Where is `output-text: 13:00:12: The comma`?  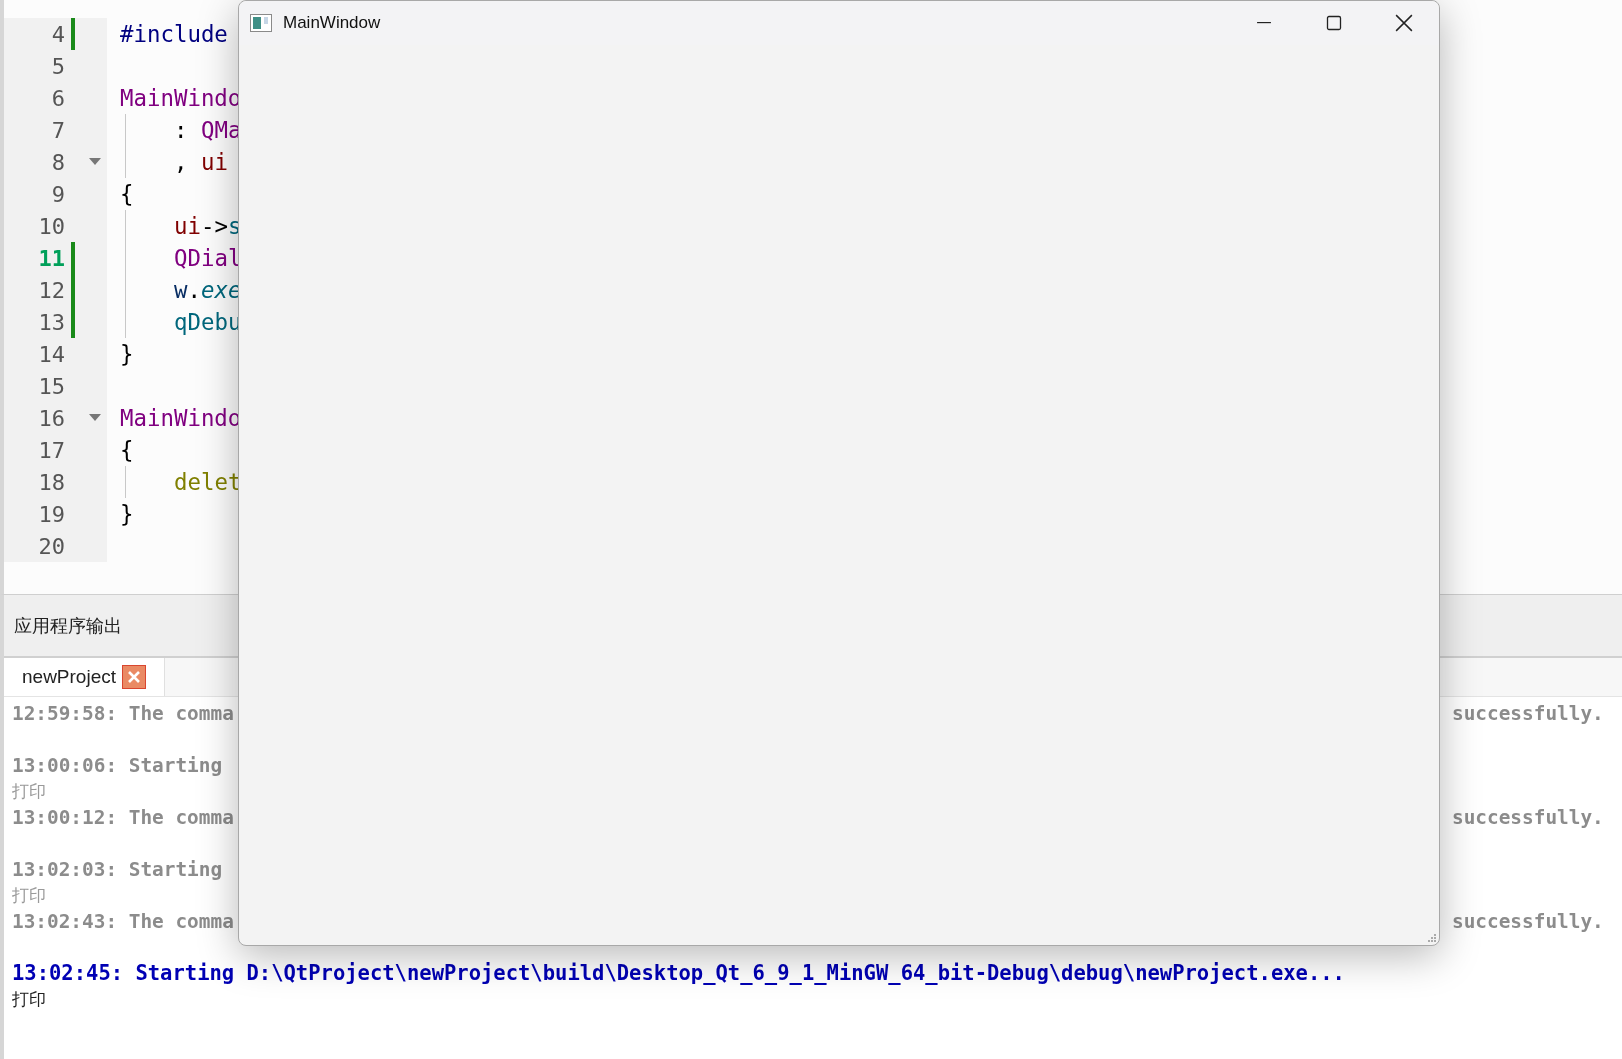 output-text: 13:00:12: The comma is located at coordinates (122, 817).